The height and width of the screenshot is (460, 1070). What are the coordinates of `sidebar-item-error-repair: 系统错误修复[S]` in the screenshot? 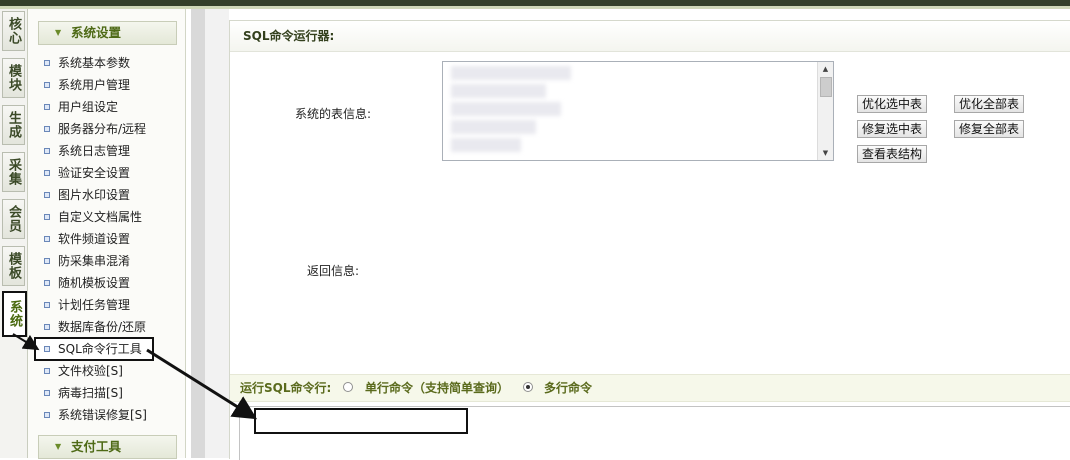 It's located at (95, 415).